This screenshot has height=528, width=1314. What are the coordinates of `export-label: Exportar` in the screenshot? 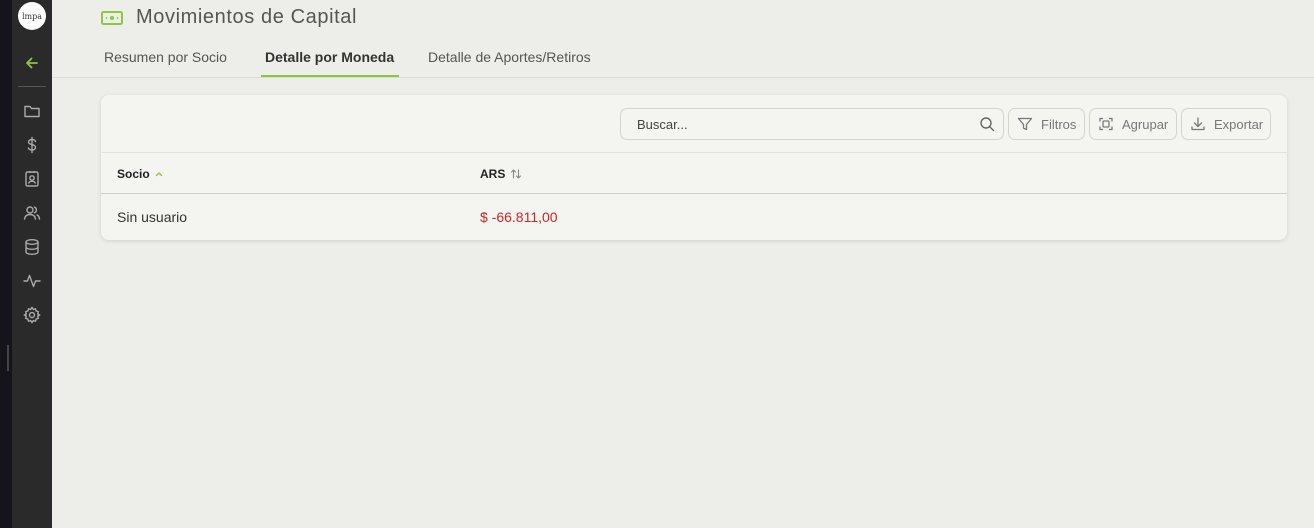 It's located at (1239, 124).